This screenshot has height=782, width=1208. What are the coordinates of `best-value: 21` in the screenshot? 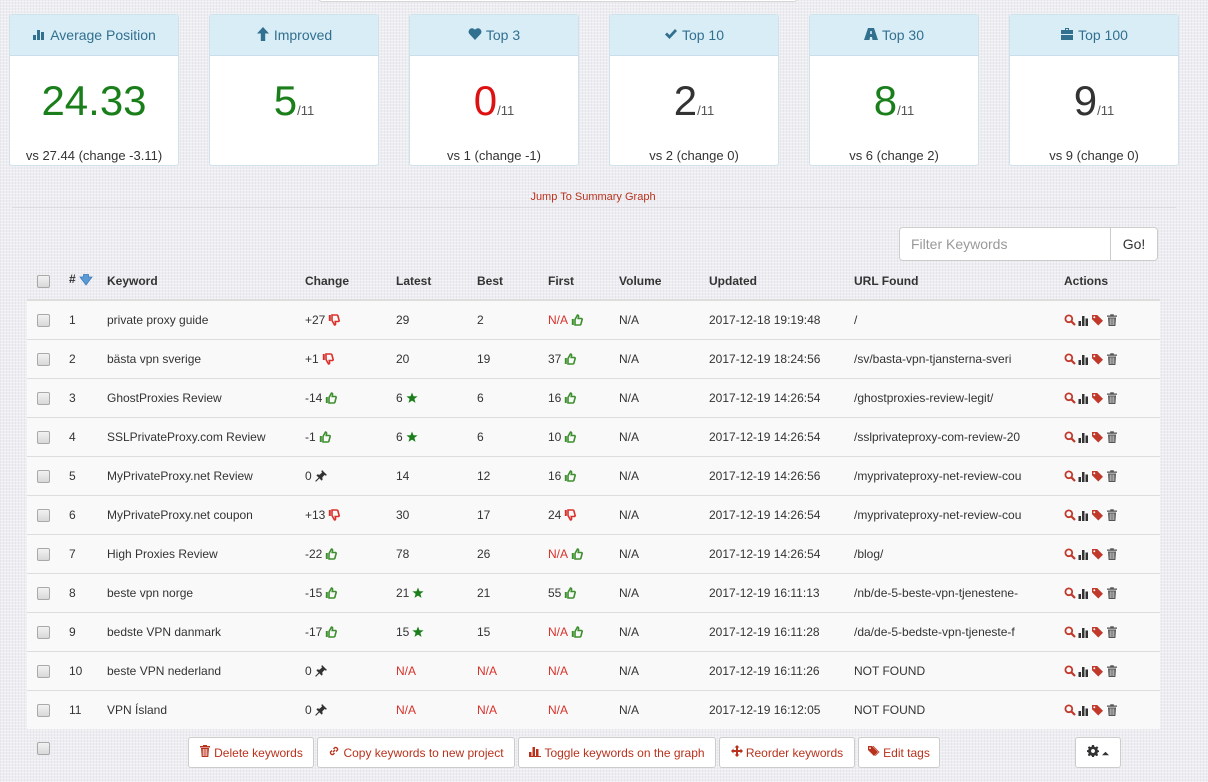 It's located at (484, 592).